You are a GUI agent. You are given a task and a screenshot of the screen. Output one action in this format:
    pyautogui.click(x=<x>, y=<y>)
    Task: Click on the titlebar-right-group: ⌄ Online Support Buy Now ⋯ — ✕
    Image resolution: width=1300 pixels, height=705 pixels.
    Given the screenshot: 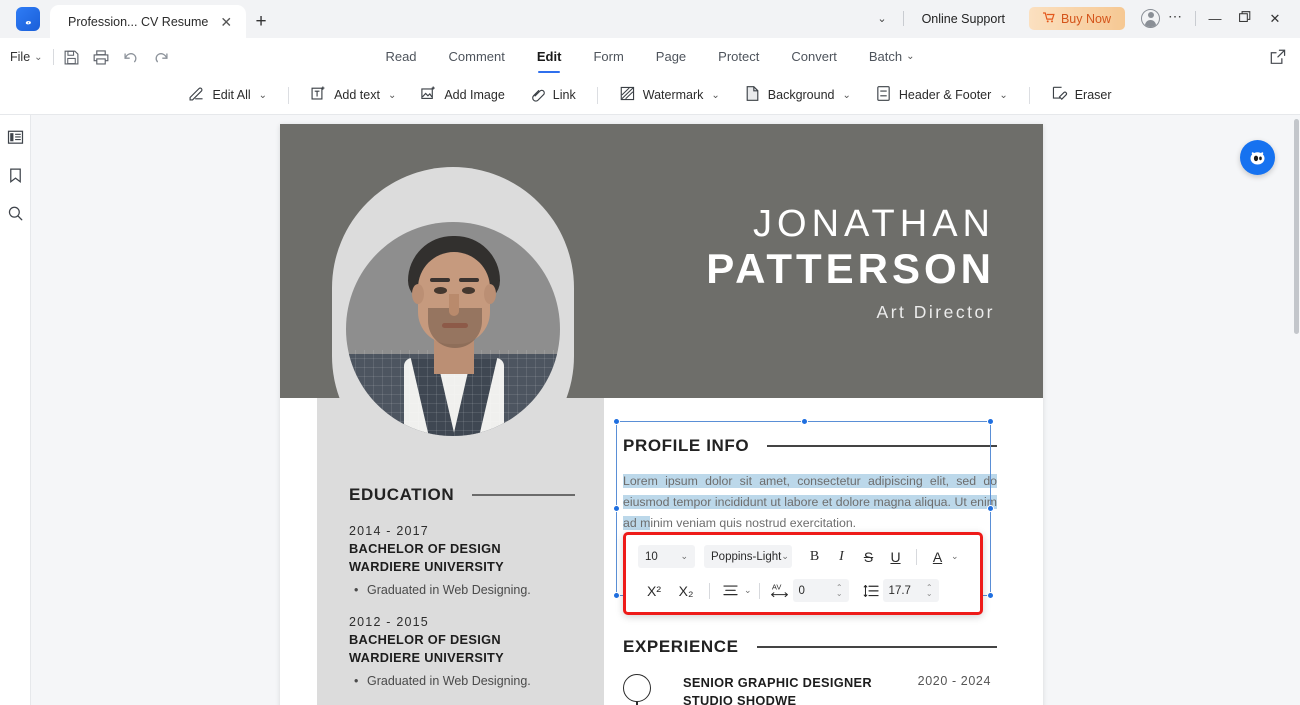 What is the action you would take?
    pyautogui.click(x=1082, y=22)
    